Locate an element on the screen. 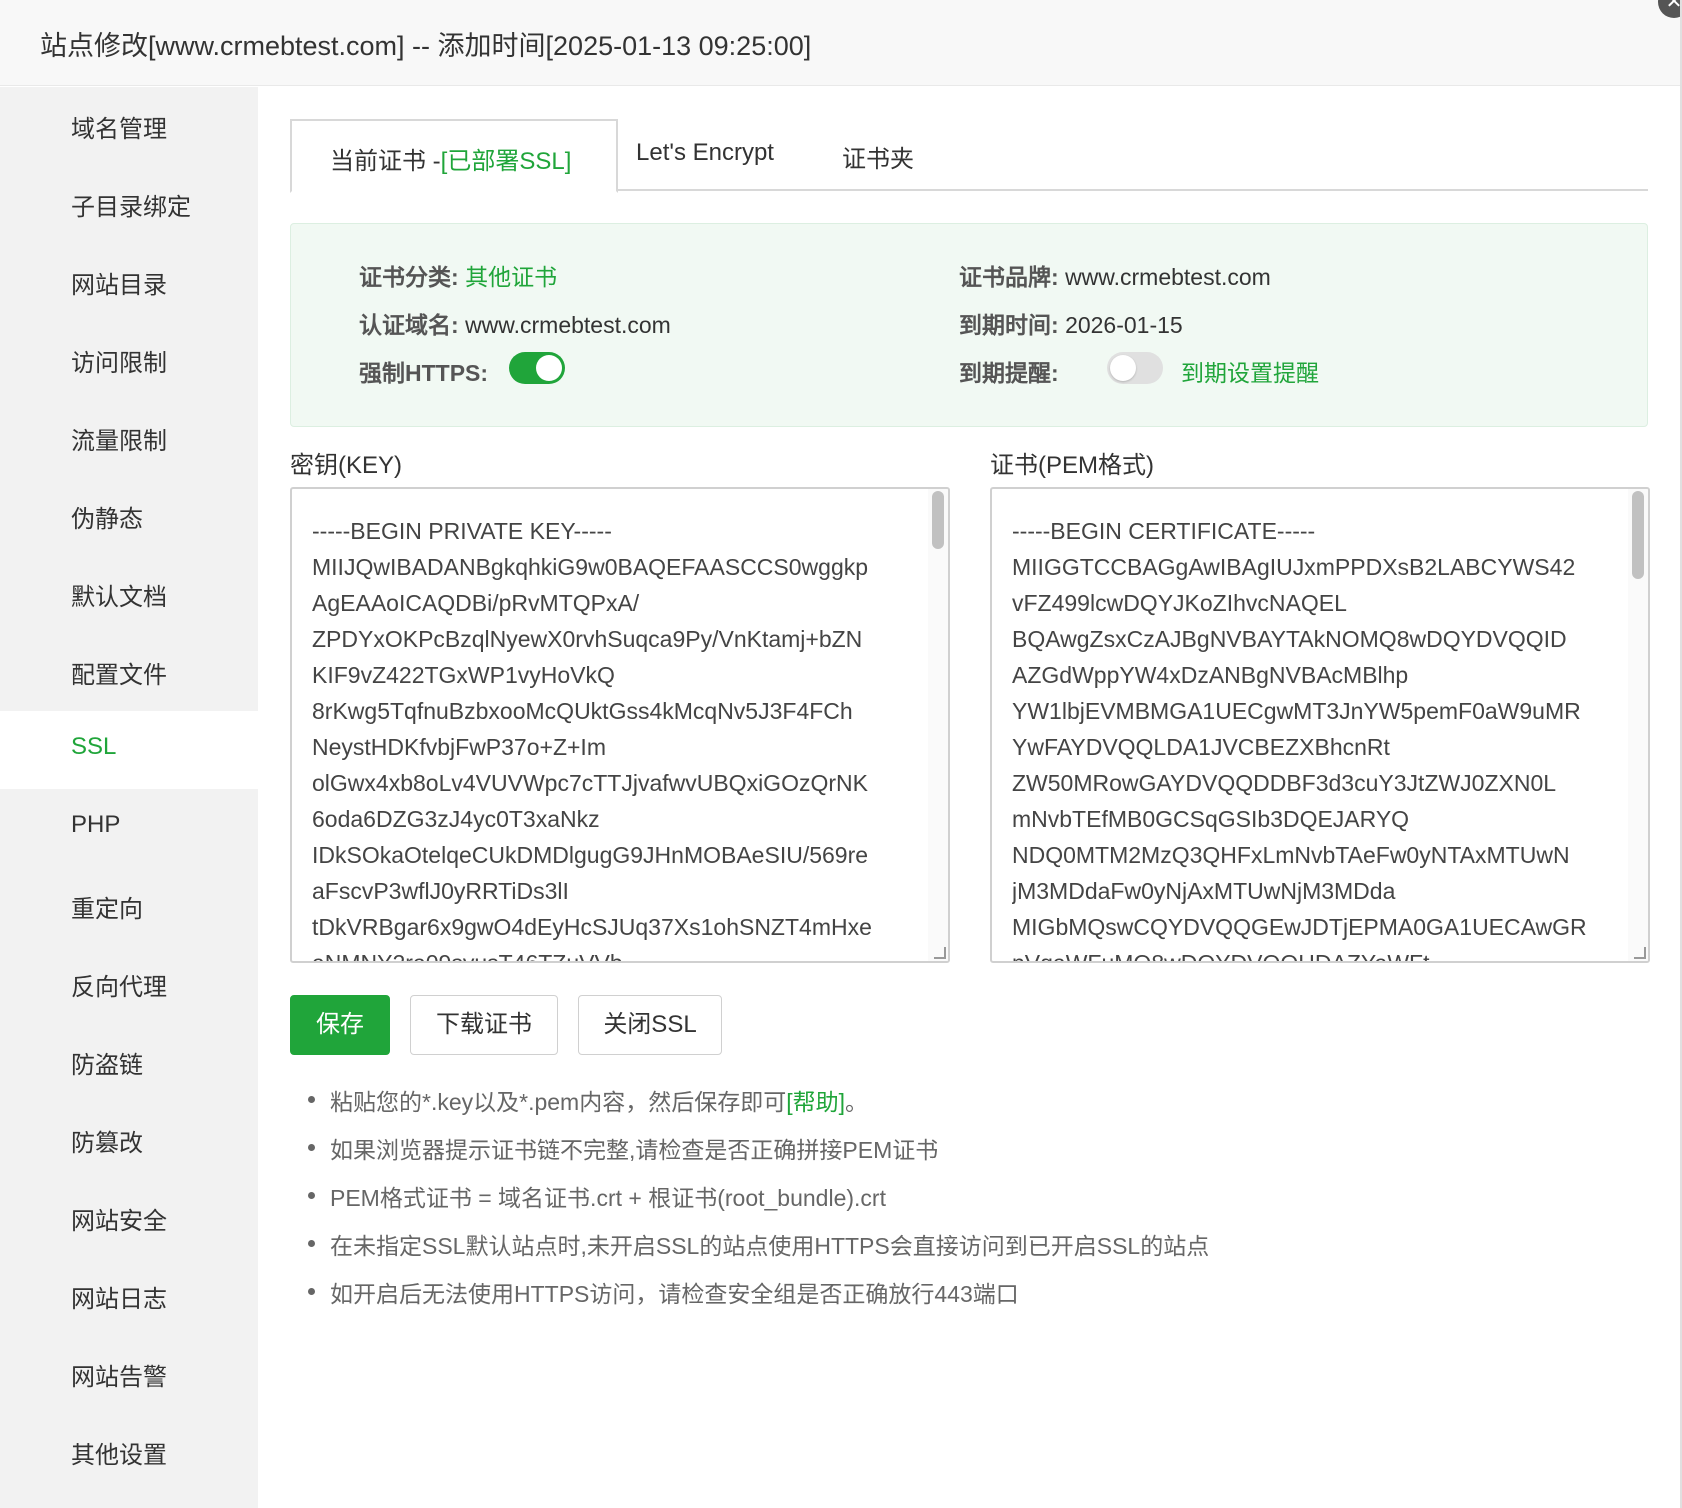  cert-category: 证书分类: 其他证书 is located at coordinates (458, 277).